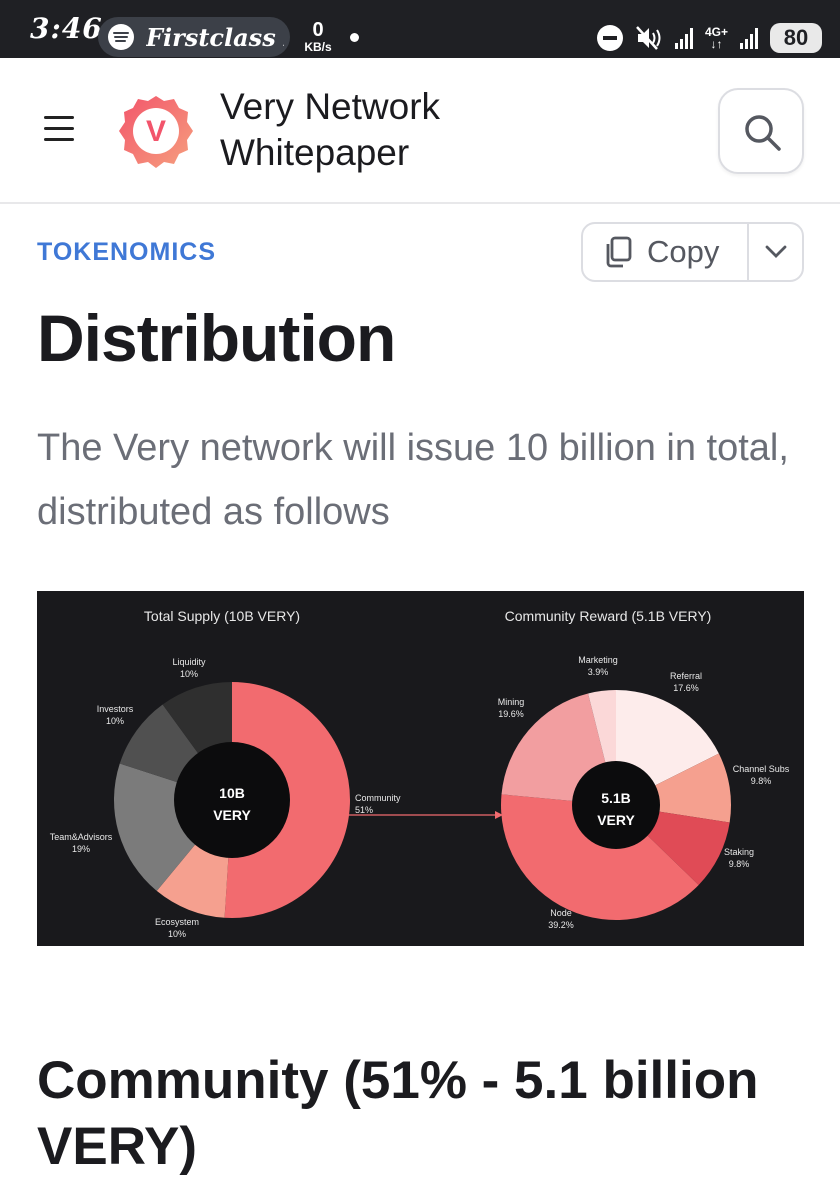 Image resolution: width=840 pixels, height=1200 pixels. I want to click on section-label: TOKENOMICS, so click(126, 252).